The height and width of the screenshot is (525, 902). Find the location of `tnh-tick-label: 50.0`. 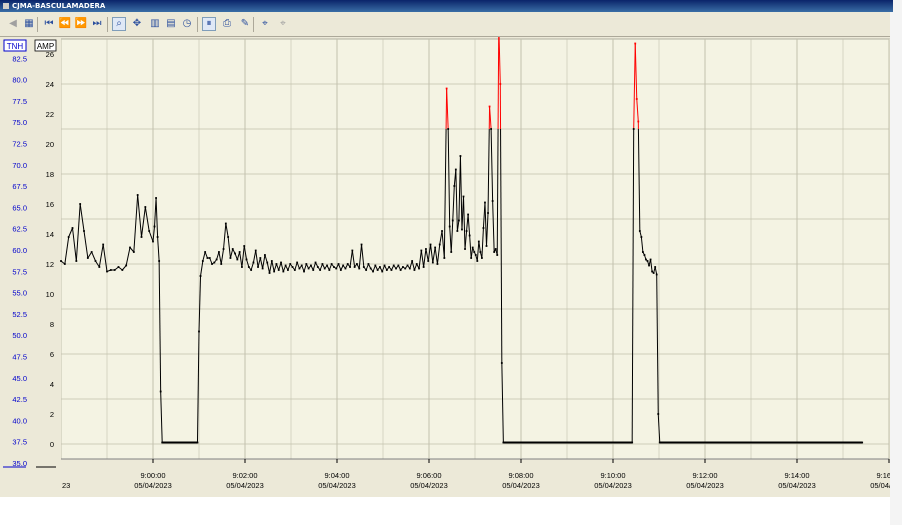

tnh-tick-label: 50.0 is located at coordinates (19, 335).